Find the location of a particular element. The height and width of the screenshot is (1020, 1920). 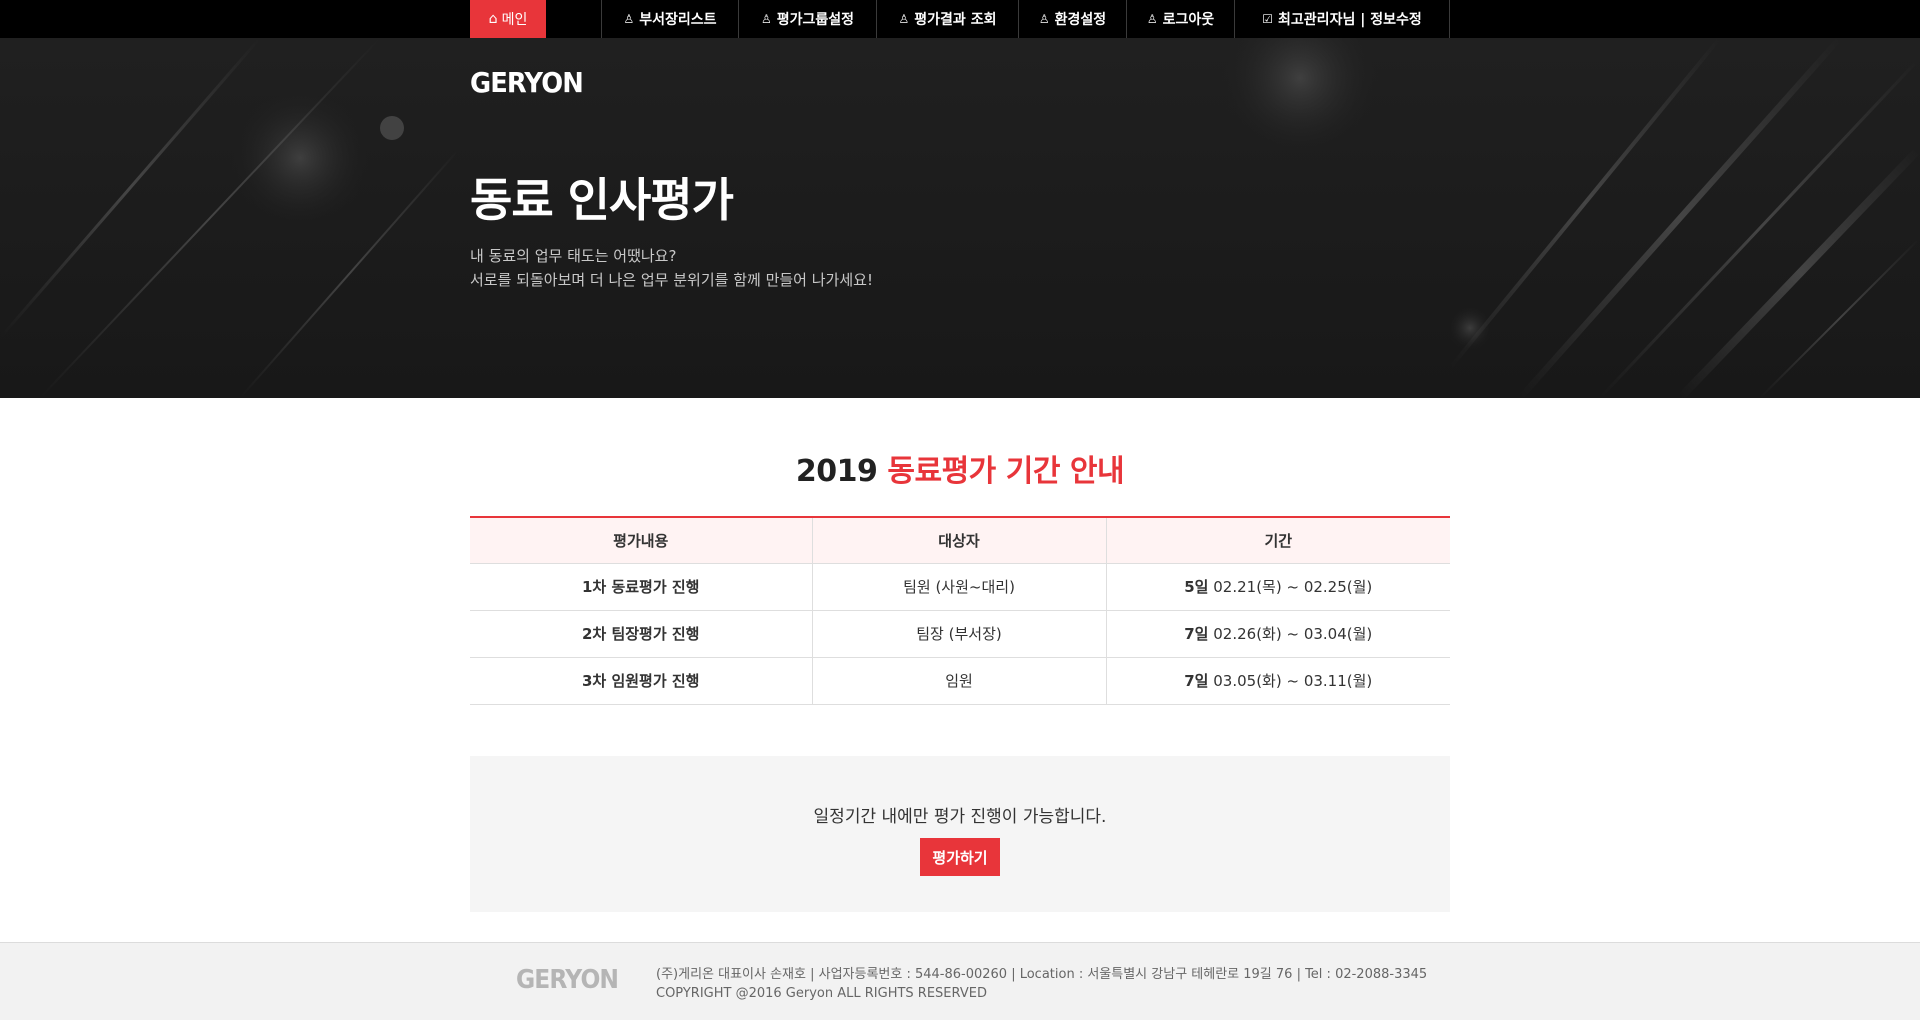

column-header: 대상자 is located at coordinates (958, 540).